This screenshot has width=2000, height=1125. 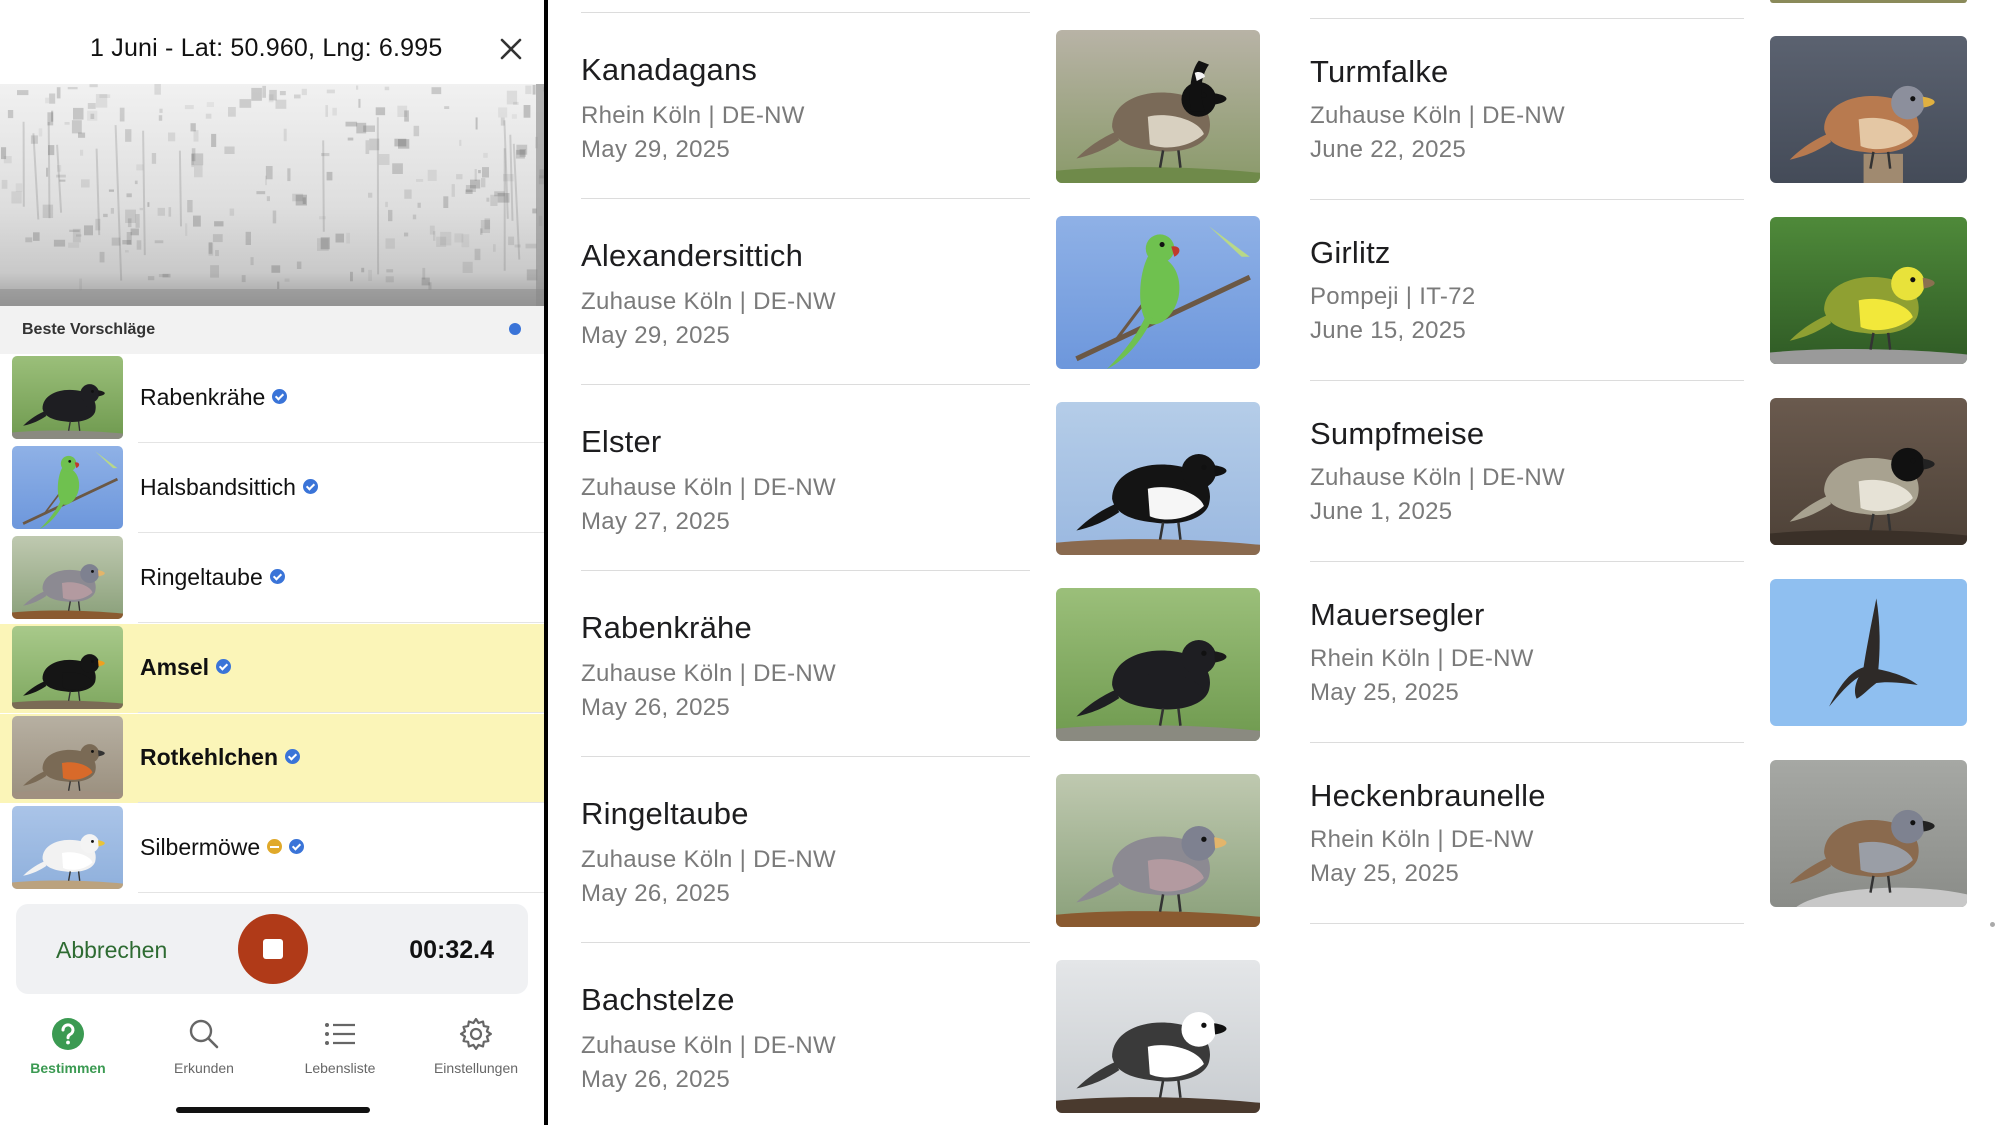 What do you see at coordinates (1158, 478) in the screenshot?
I see `magpie-photo` at bounding box center [1158, 478].